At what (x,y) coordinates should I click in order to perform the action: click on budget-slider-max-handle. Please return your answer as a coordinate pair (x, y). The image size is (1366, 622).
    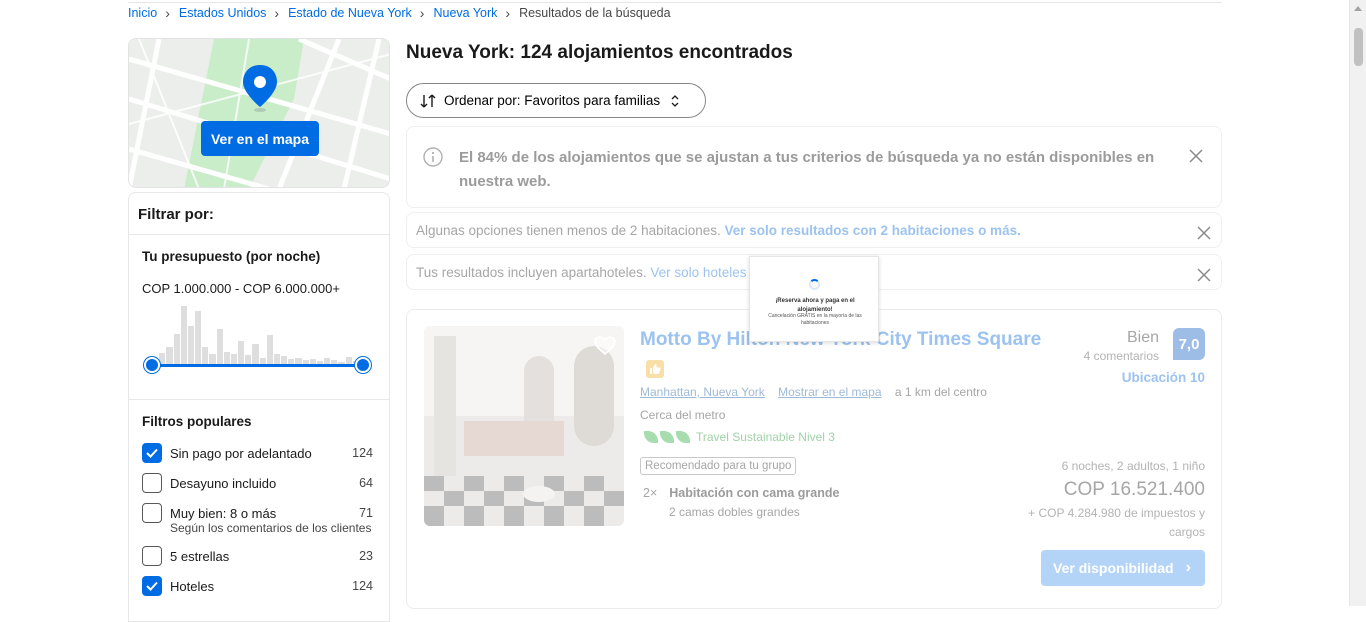
    Looking at the image, I should click on (363, 365).